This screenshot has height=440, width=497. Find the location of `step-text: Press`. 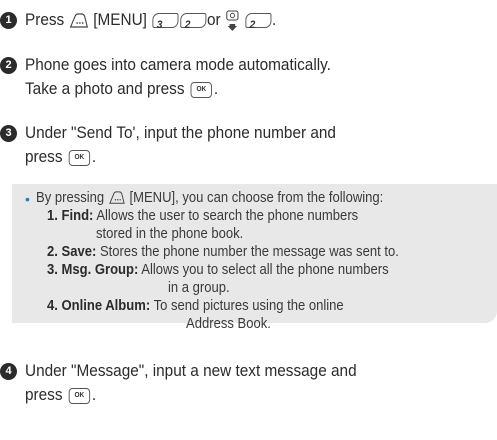

step-text: Press is located at coordinates (45, 20).